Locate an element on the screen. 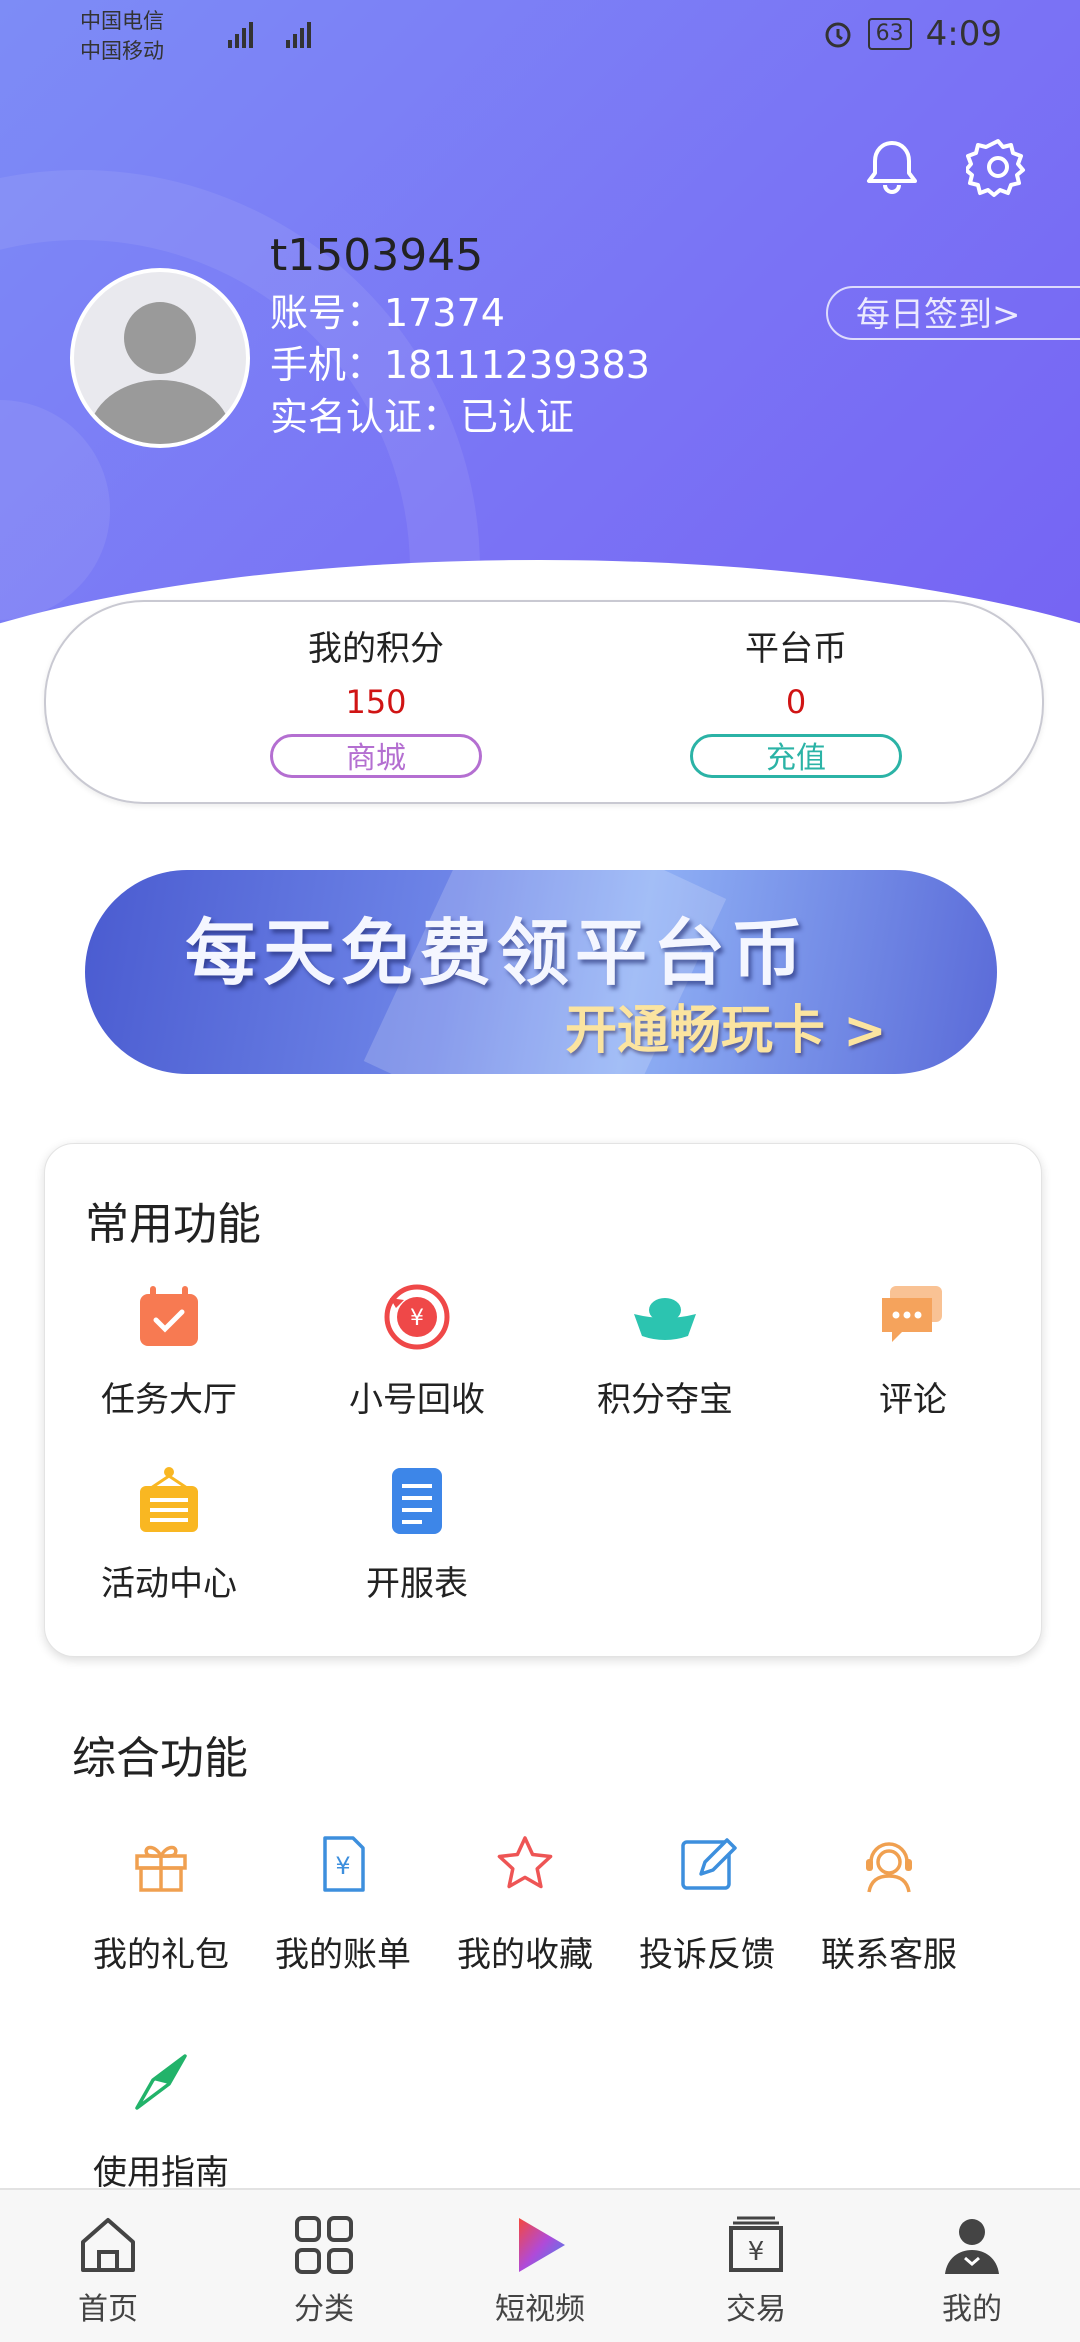  promo-banner: 每天免费领平台币 开通畅玩卡 > is located at coordinates (541, 972).